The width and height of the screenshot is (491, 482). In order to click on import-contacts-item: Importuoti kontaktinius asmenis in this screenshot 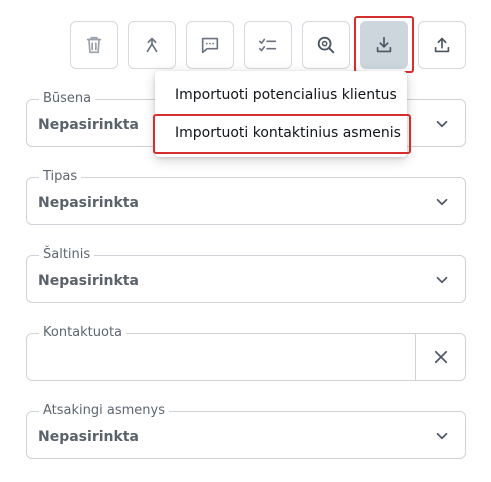, I will do `click(281, 133)`.